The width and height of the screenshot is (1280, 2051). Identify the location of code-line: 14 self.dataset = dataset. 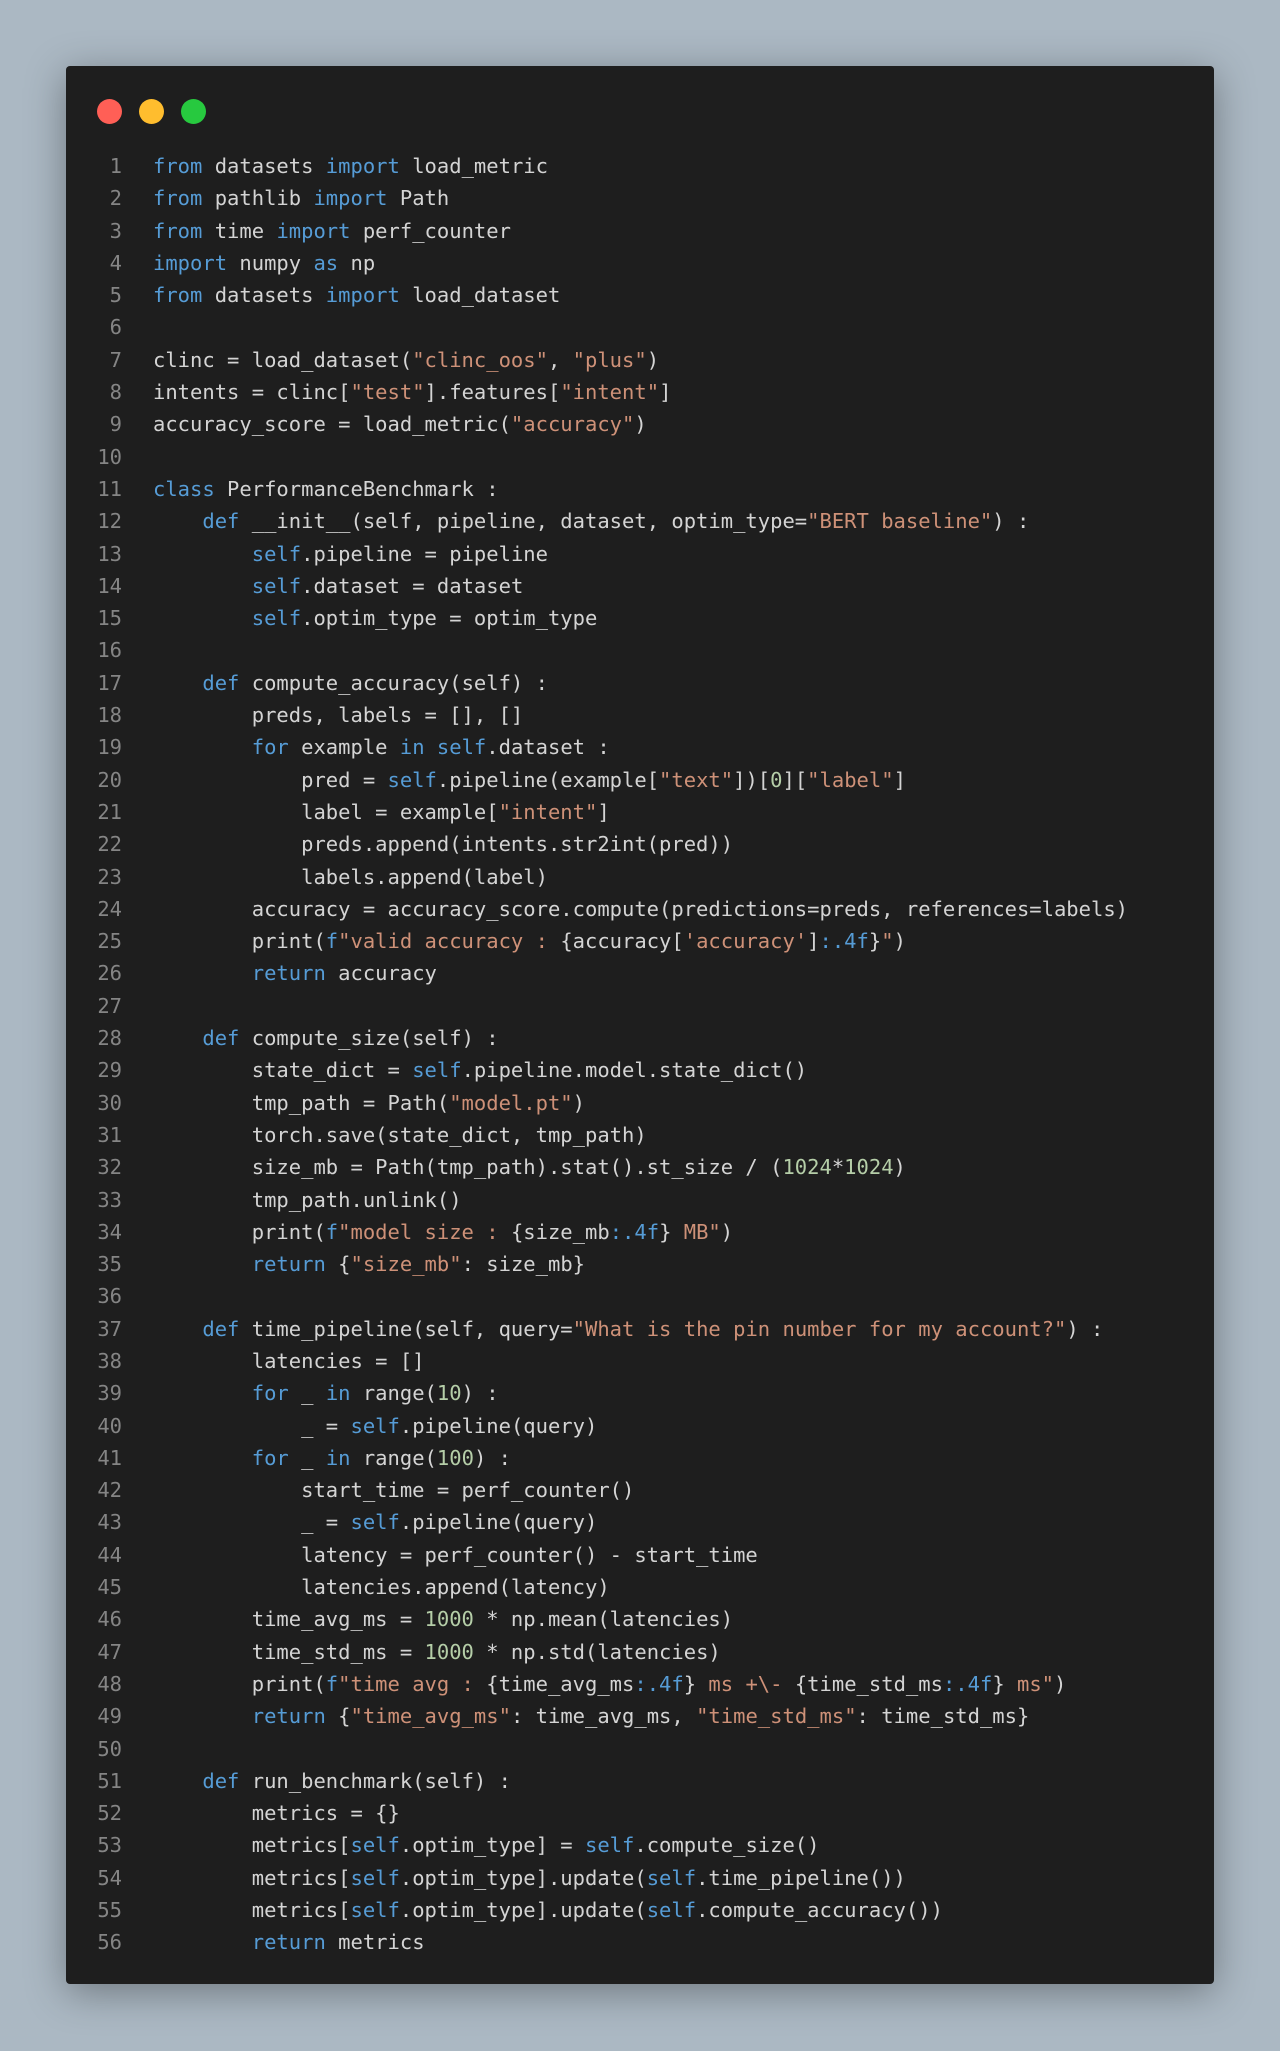
(640, 586).